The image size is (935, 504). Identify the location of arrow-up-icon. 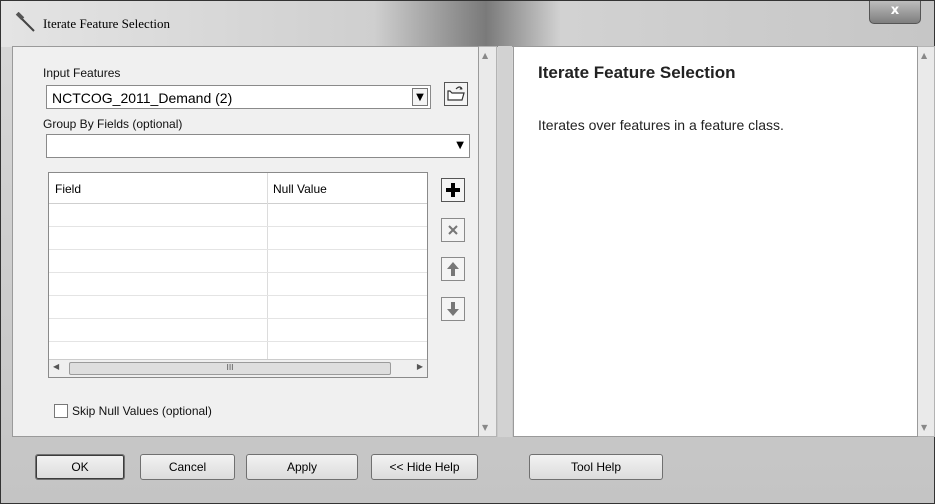
(453, 269).